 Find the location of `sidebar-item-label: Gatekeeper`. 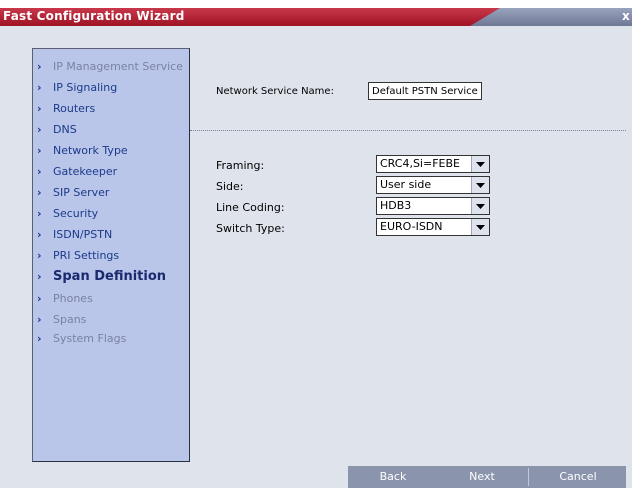

sidebar-item-label: Gatekeeper is located at coordinates (85, 171).